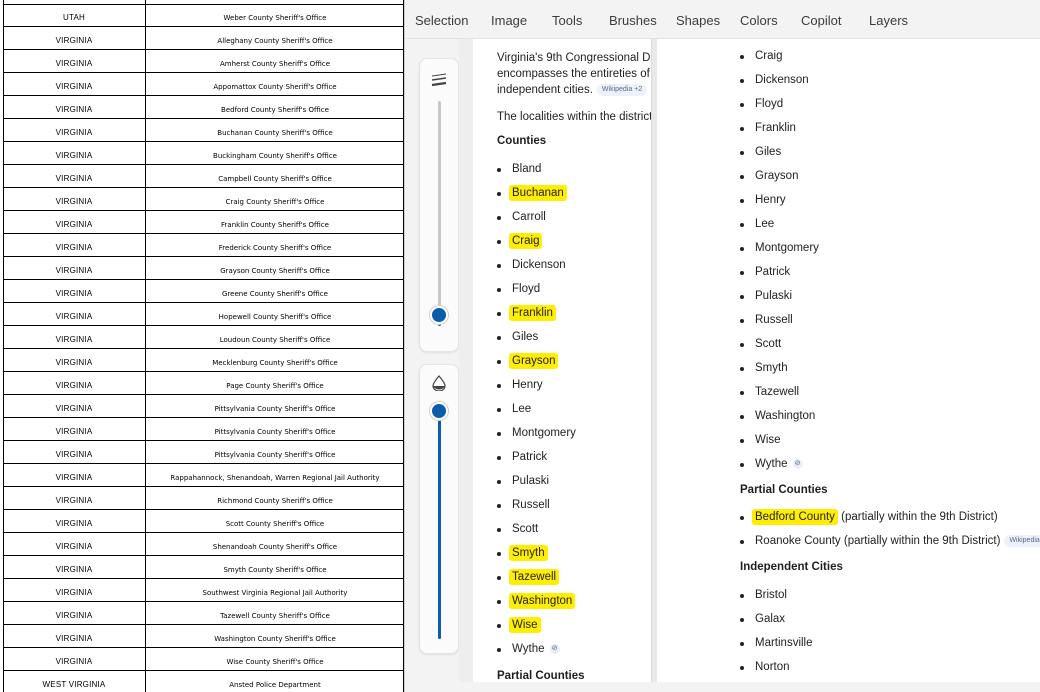 The image size is (1040, 692). Describe the element at coordinates (441, 20) in the screenshot. I see `tab-selection: Selection` at that location.